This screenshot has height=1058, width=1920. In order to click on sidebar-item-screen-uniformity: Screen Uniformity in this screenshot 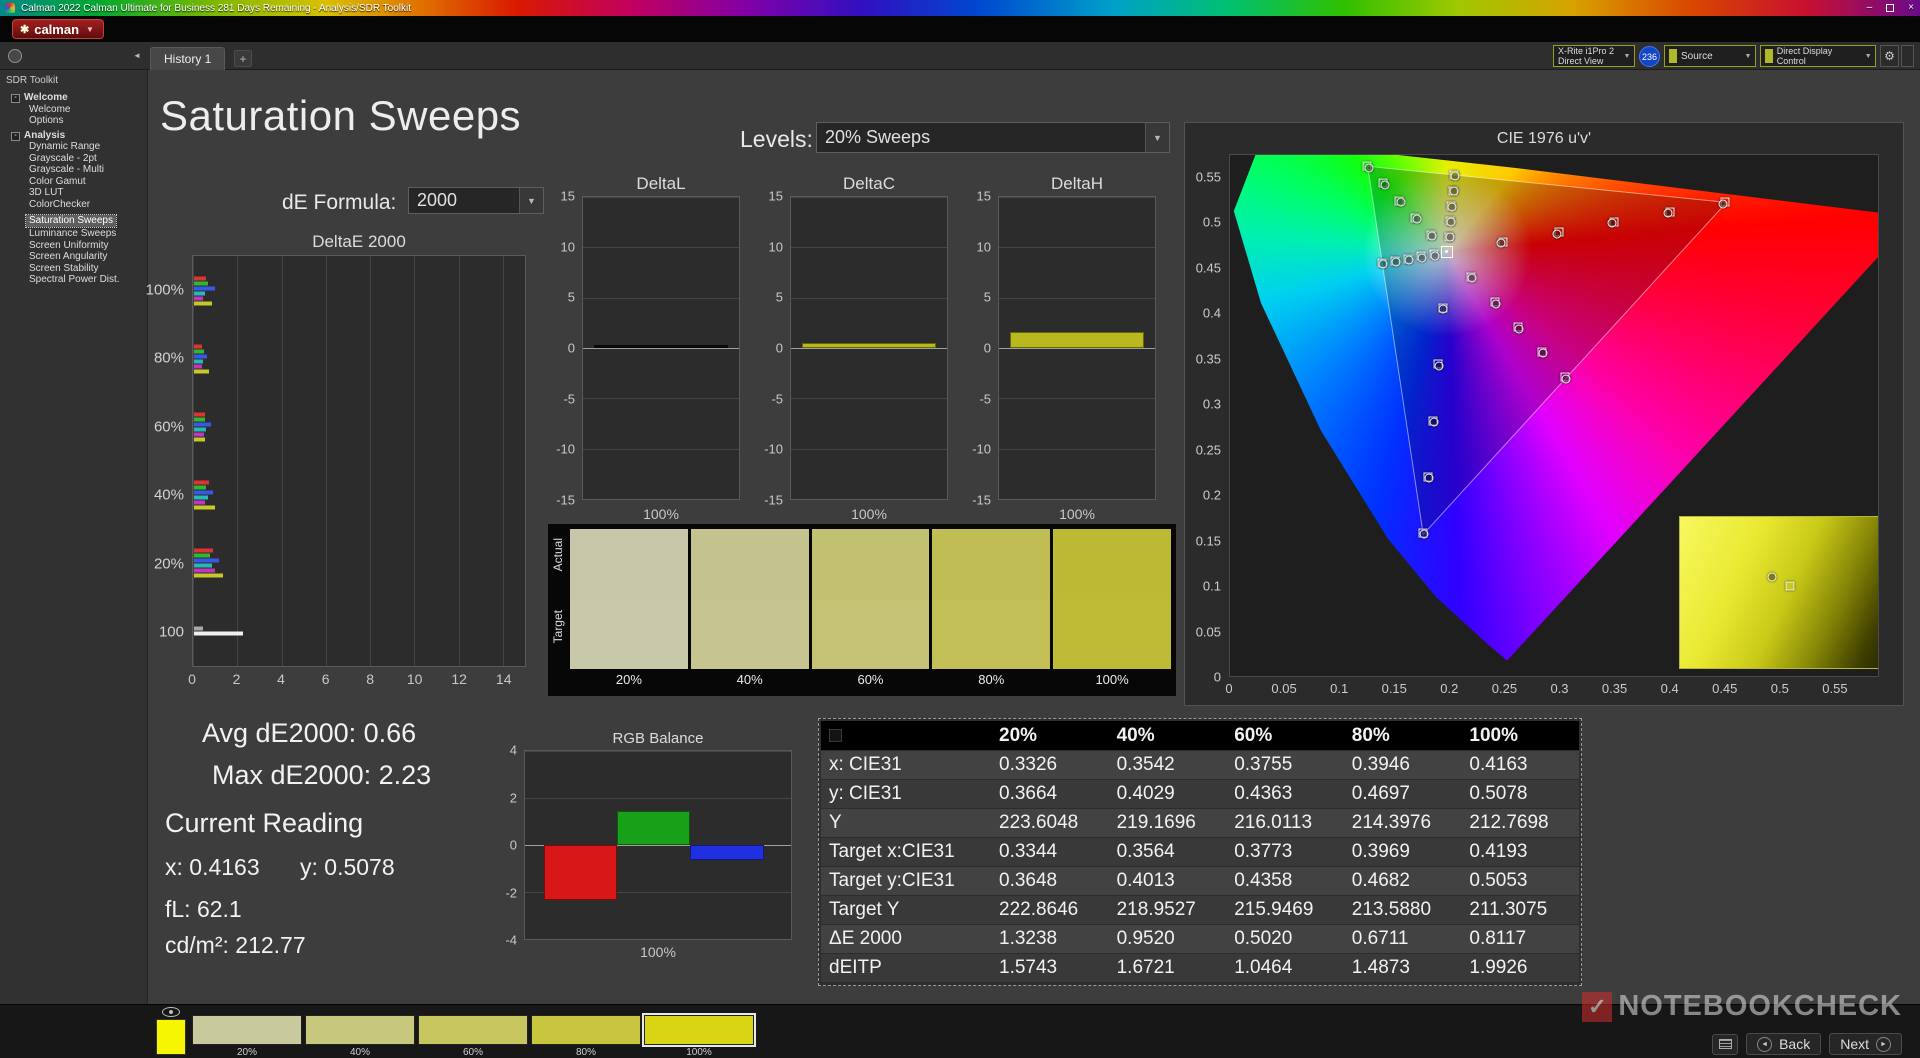, I will do `click(86, 246)`.